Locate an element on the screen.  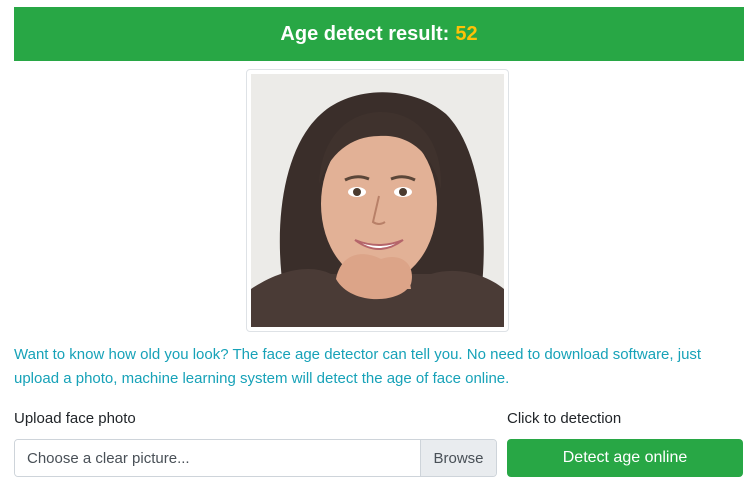
result-banner: Age detect result: 52 is located at coordinates (379, 34).